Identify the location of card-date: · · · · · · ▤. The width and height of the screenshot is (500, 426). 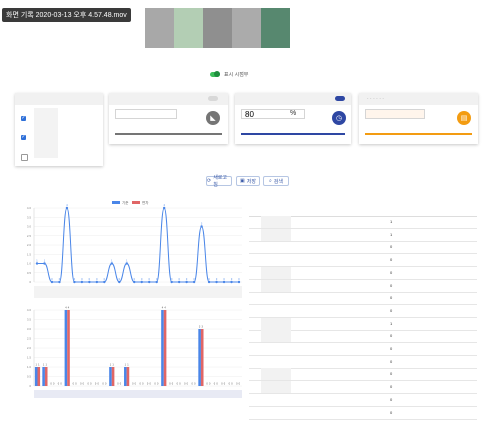
(418, 118).